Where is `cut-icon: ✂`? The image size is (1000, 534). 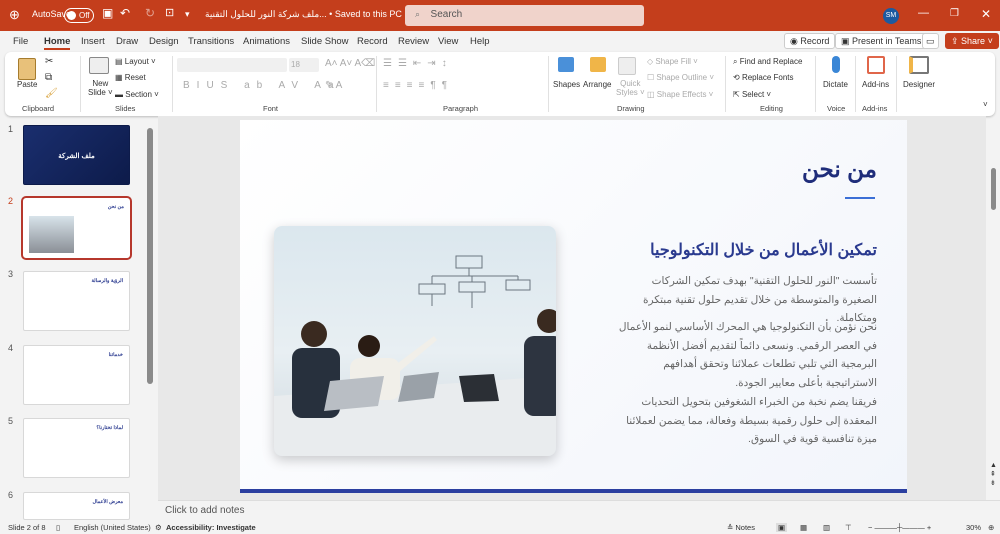 cut-icon: ✂ is located at coordinates (49, 61).